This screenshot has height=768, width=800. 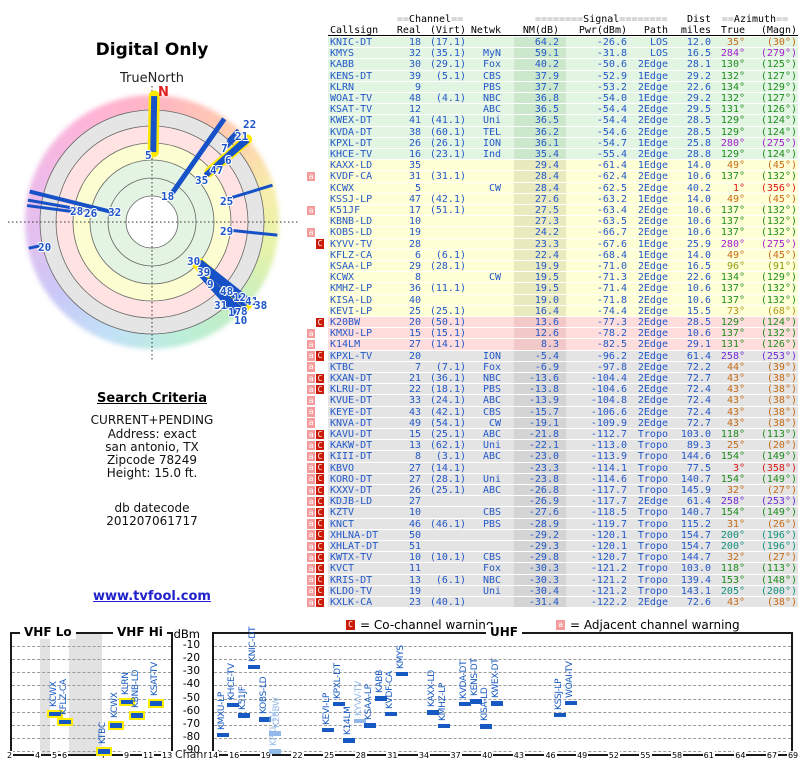 What do you see at coordinates (351, 502) in the screenshot?
I see `callsign-cell: KDJB-LD` at bounding box center [351, 502].